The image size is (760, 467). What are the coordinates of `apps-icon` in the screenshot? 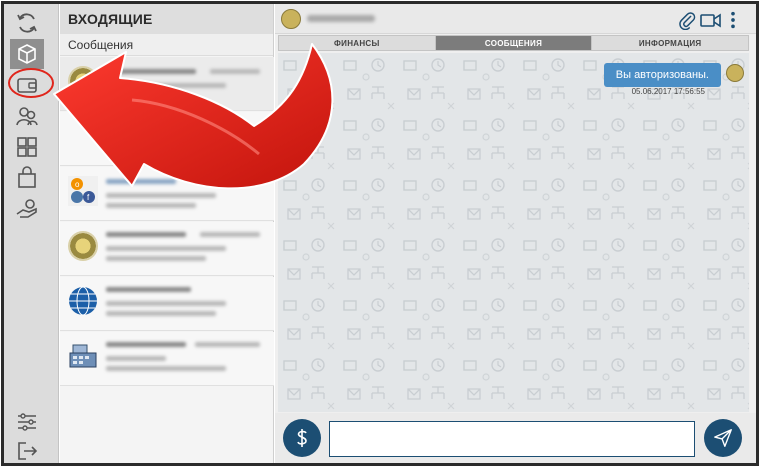 It's located at (27, 147).